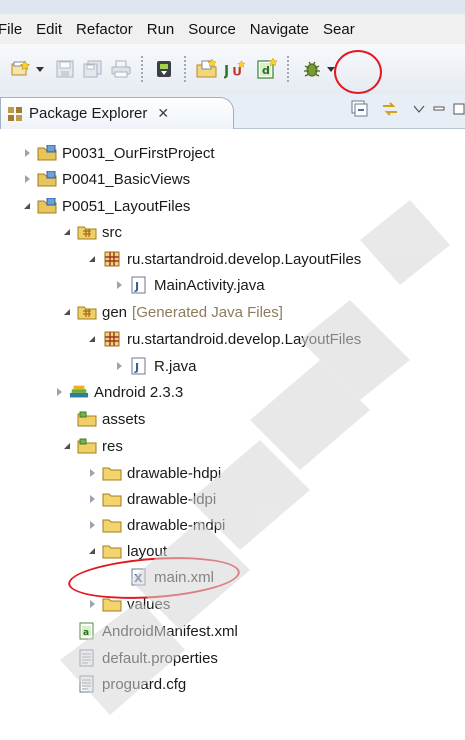  I want to click on tree-item-proguard-cfg: proguard.cfg, so click(123, 684).